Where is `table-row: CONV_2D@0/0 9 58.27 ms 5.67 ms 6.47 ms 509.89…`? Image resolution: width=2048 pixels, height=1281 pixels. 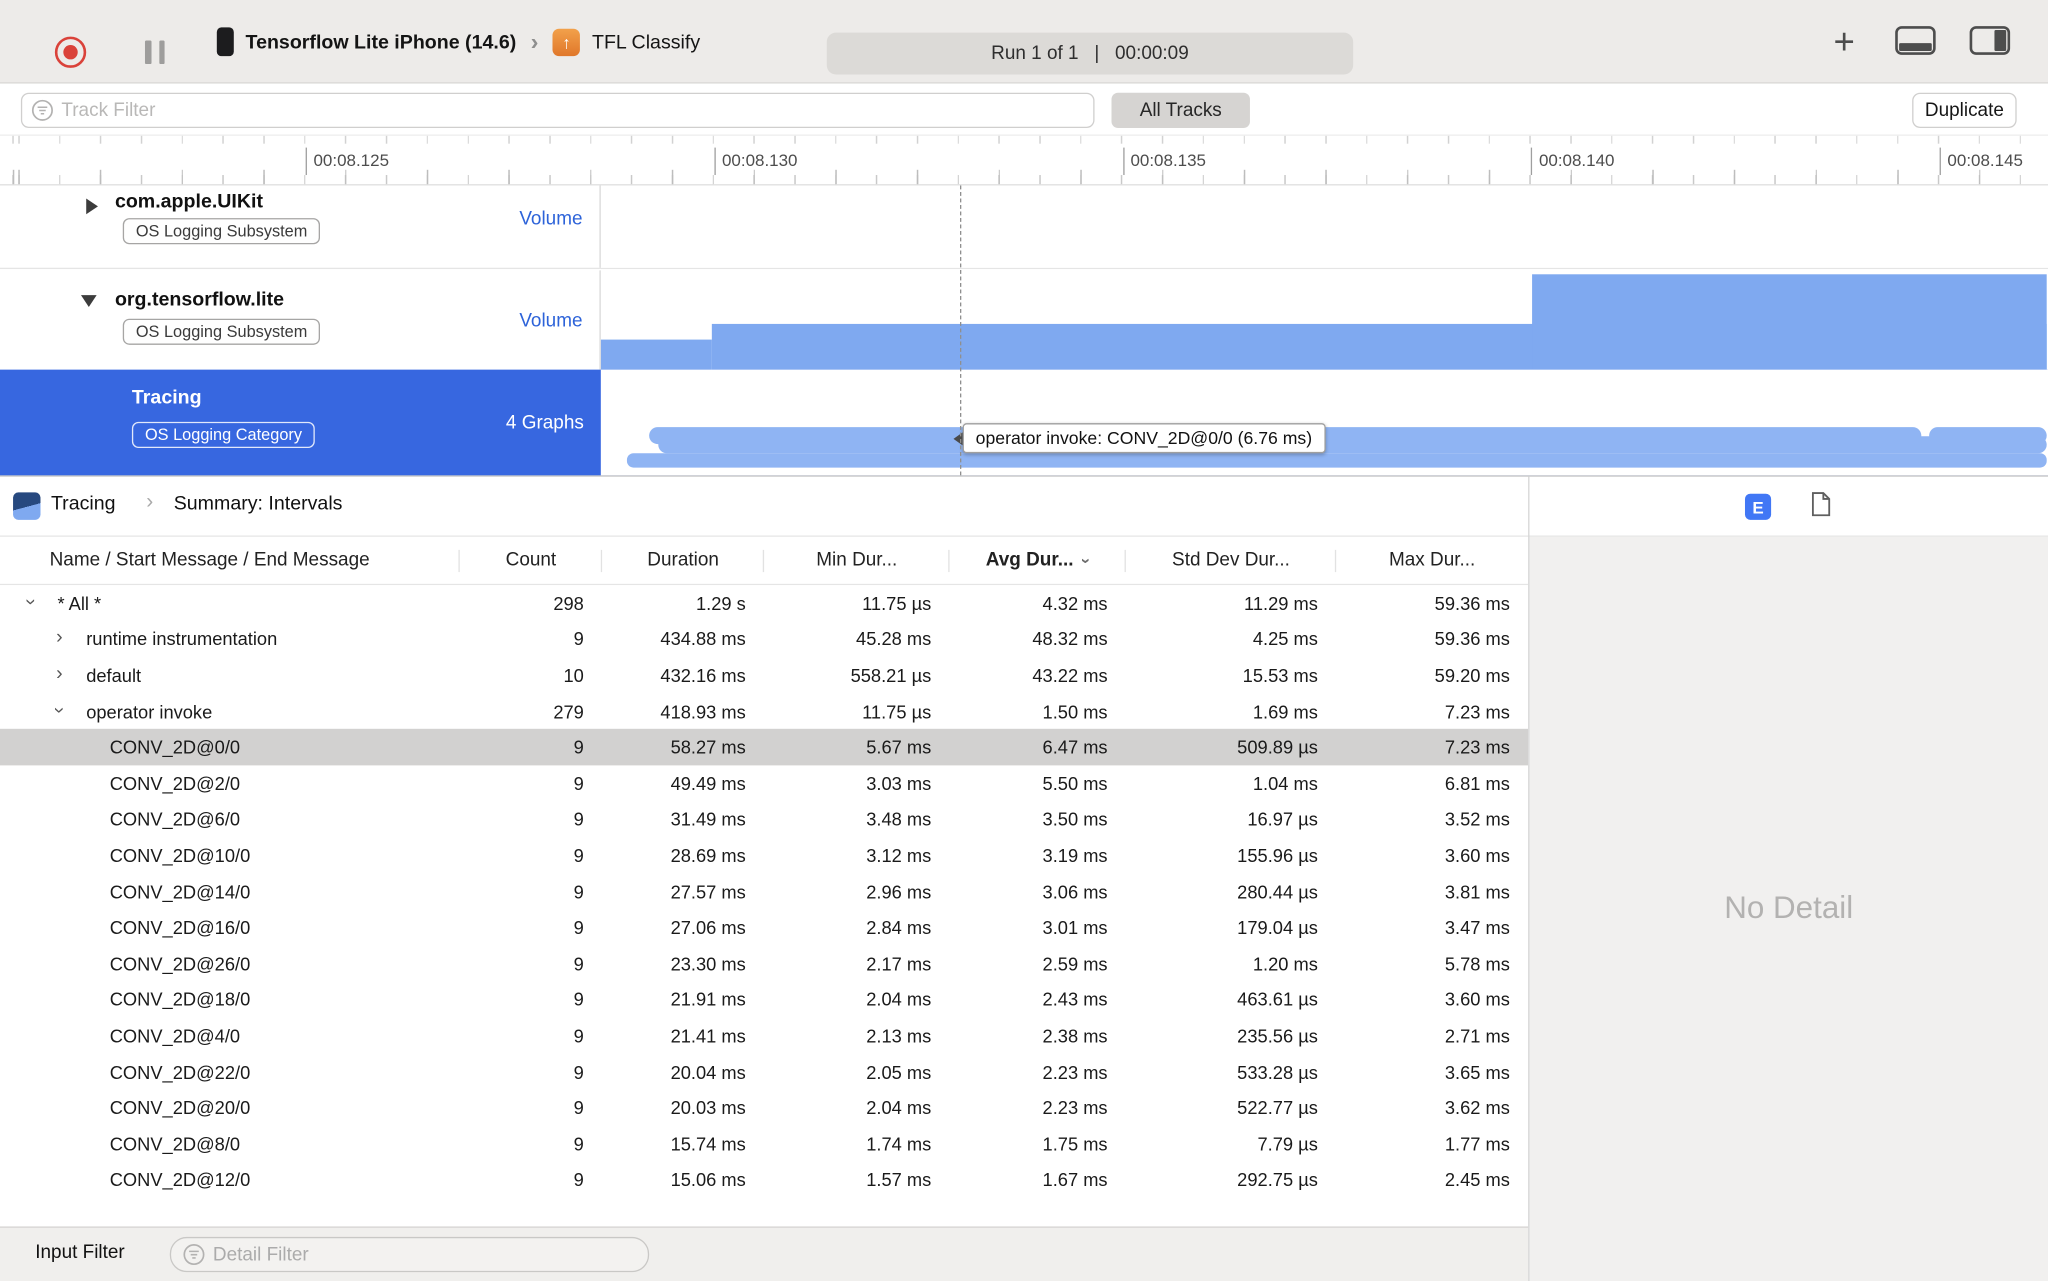 table-row: CONV_2D@0/0 9 58.27 ms 5.67 ms 6.47 ms 509.89… is located at coordinates (764, 747).